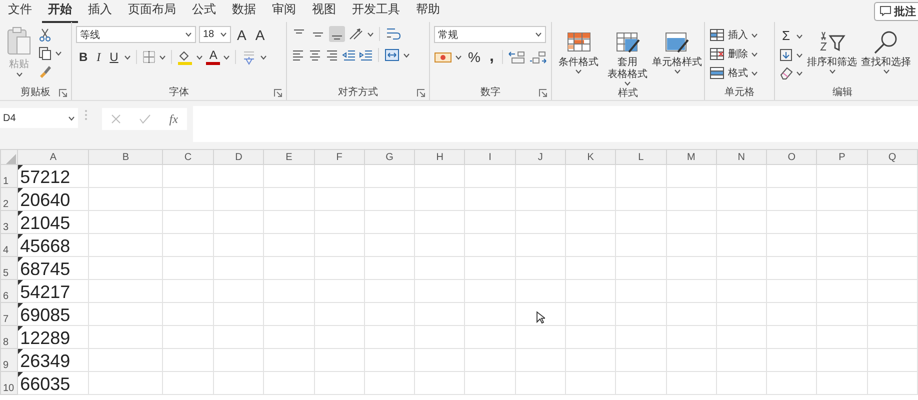 This screenshot has width=918, height=400. Describe the element at coordinates (173, 119) in the screenshot. I see `insert-function-button: fx` at that location.